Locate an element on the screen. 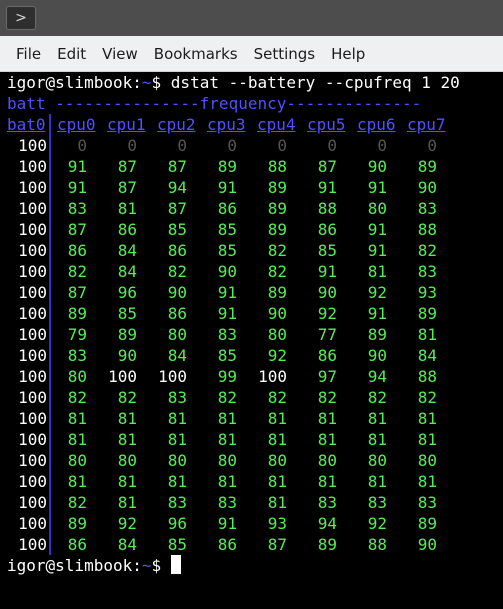 The height and width of the screenshot is (609, 503). prompt-path: ~ is located at coordinates (146, 565).